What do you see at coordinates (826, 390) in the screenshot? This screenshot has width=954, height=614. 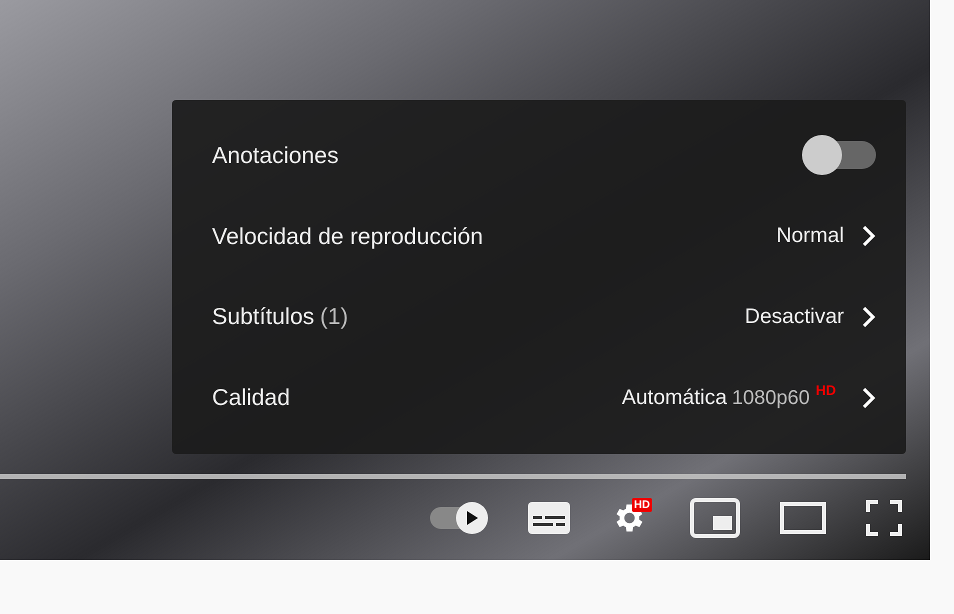 I see `hd-label: HD` at bounding box center [826, 390].